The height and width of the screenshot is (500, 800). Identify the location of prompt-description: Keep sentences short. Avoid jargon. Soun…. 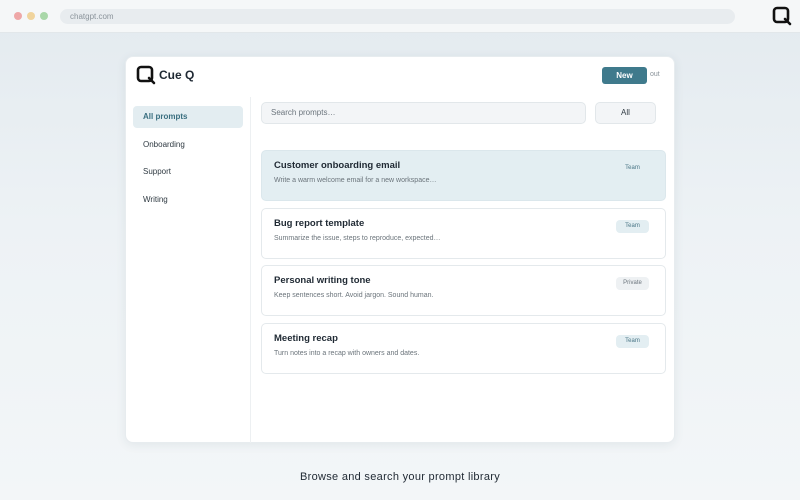
(354, 295).